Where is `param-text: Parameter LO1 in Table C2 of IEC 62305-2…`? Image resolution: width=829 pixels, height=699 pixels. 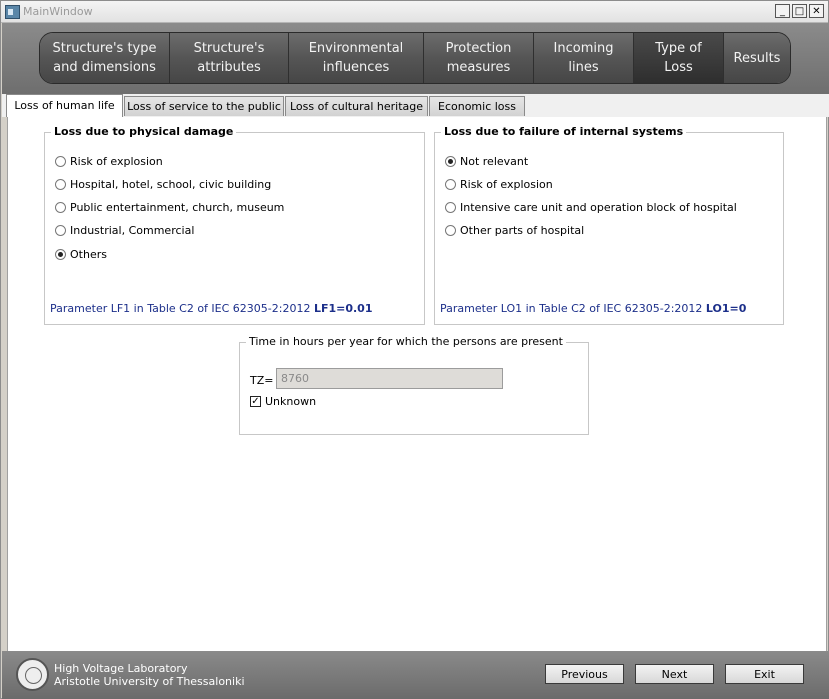 param-text: Parameter LO1 in Table C2 of IEC 62305-2… is located at coordinates (573, 308).